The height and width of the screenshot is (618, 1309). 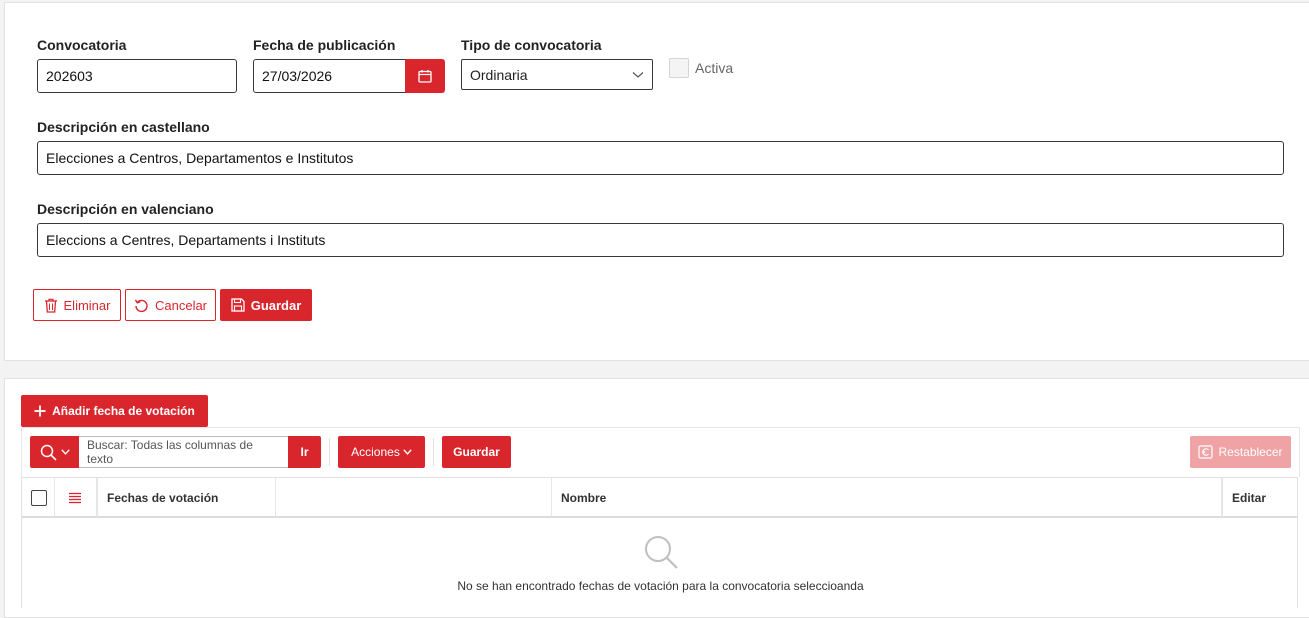 I want to click on activa-label: Activa, so click(x=714, y=68).